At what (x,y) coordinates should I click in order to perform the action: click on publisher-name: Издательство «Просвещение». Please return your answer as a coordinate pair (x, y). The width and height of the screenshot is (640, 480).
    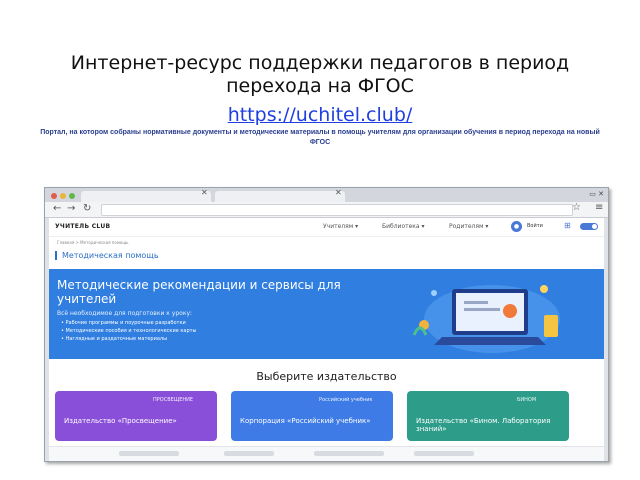
    Looking at the image, I should click on (120, 421).